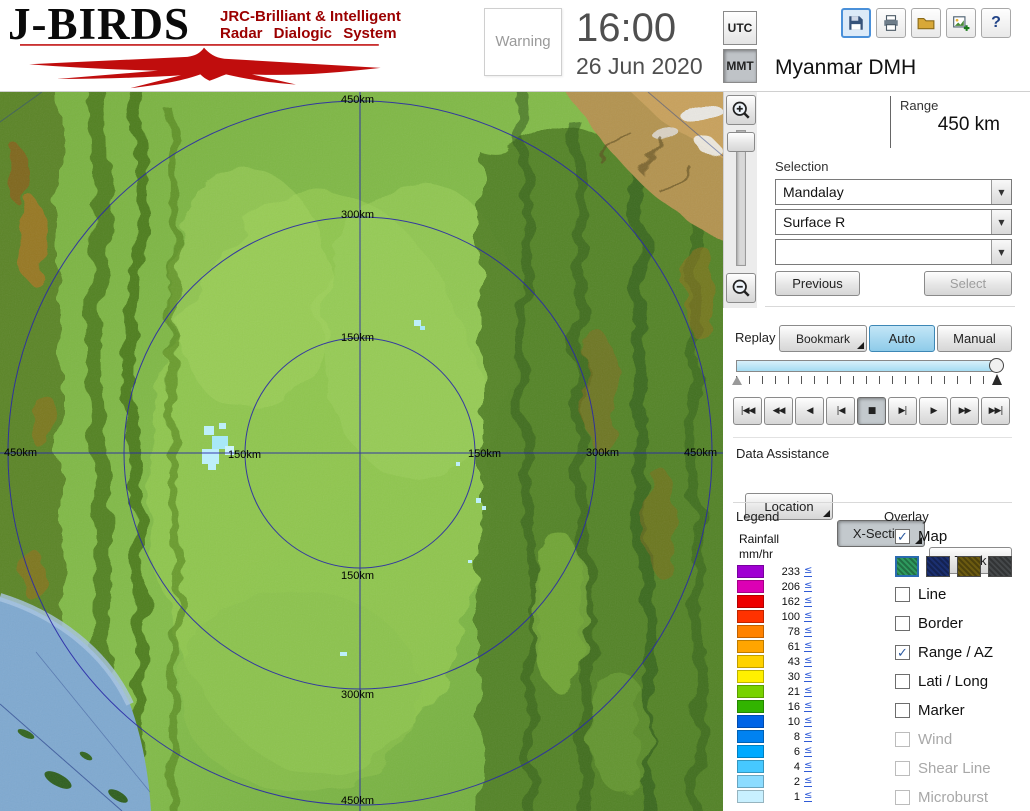 The image size is (1030, 811). Describe the element at coordinates (943, 768) in the screenshot. I see `overlay-item-shear-line: Shear Line` at that location.